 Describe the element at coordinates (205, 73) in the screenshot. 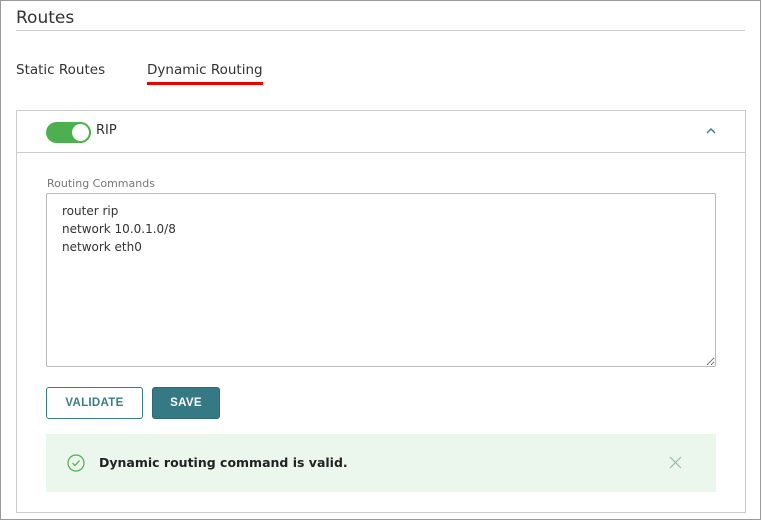

I see `tab-dynamic-routing: Dynamic Routing` at that location.